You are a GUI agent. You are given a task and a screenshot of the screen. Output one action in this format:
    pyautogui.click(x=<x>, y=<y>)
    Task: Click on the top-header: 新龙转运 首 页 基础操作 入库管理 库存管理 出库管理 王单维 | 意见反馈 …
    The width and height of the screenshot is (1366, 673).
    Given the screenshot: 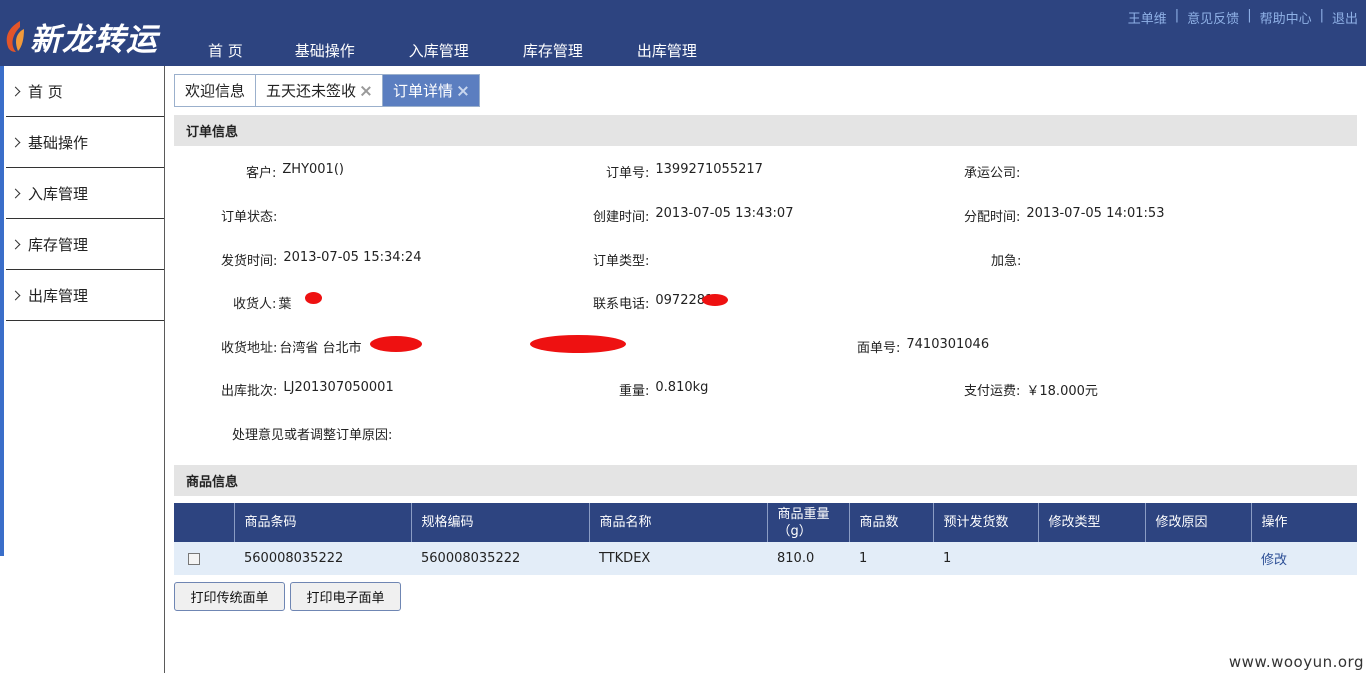 What is the action you would take?
    pyautogui.click(x=683, y=33)
    